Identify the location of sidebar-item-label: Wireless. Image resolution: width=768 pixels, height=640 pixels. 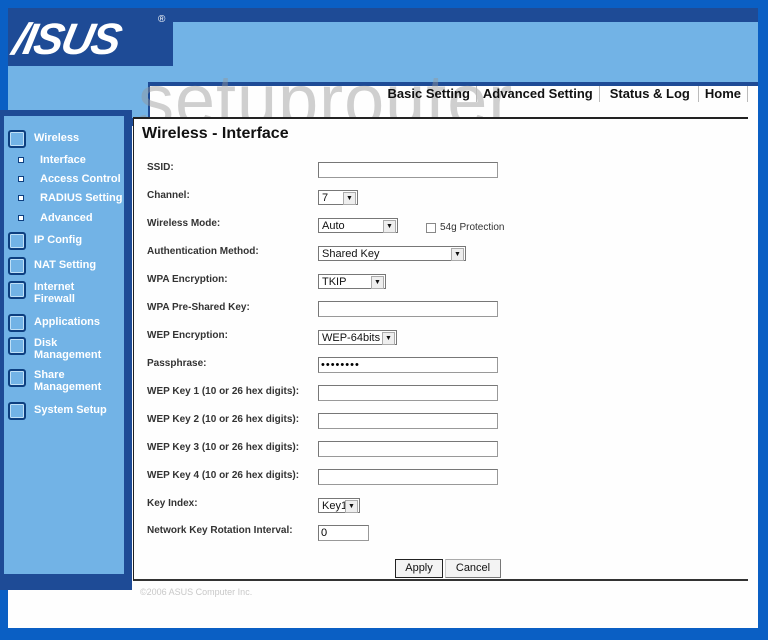
(57, 138).